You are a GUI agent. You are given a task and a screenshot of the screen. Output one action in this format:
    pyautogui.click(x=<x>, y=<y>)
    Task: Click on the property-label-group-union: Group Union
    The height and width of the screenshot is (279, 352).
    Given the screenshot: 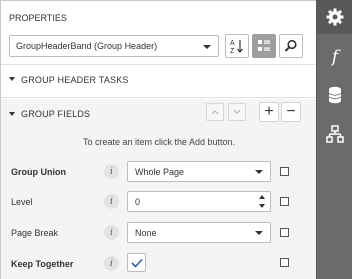 What is the action you would take?
    pyautogui.click(x=38, y=172)
    